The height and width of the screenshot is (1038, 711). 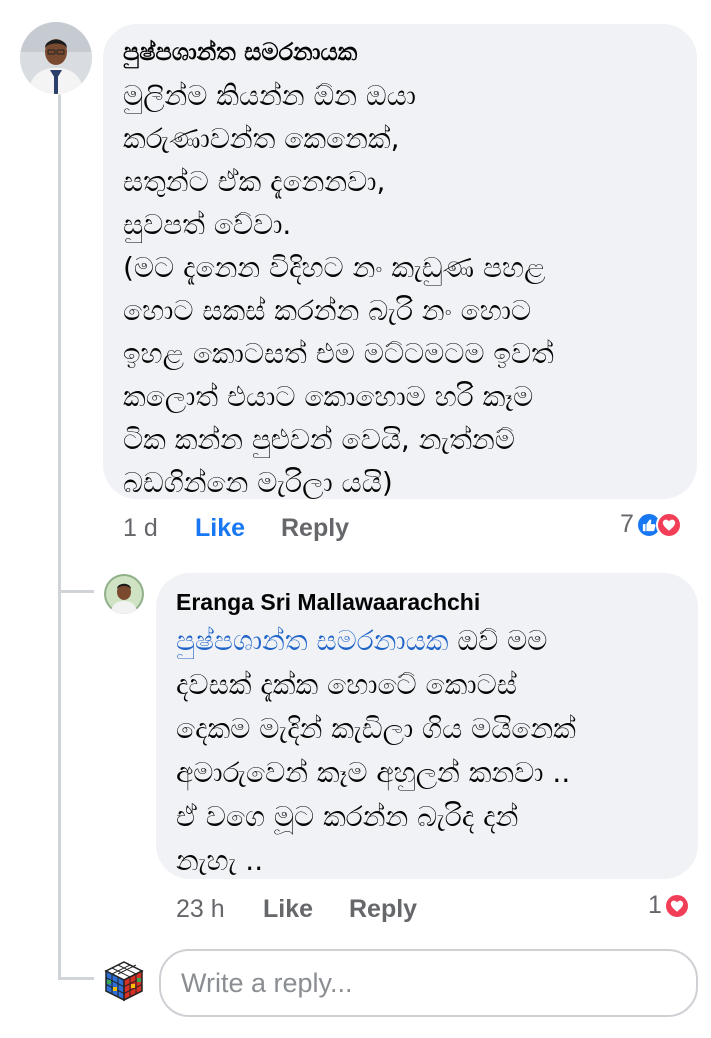 I want to click on comment-line: (මට දැනෙන විදිහට නං කැඩුණ පහළ, so click(x=334, y=267).